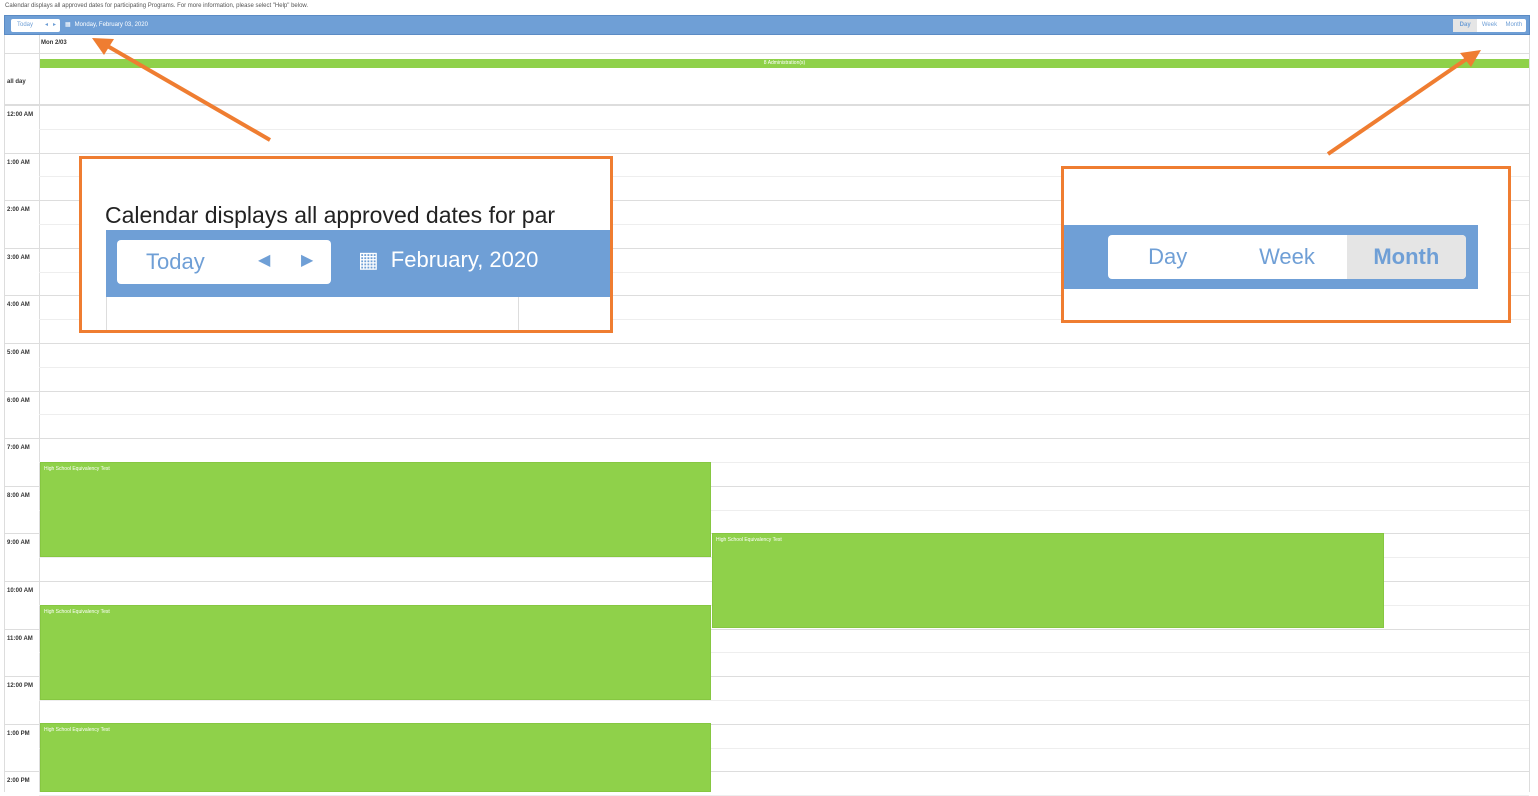 The image size is (1538, 796). I want to click on annotation-arrows, so click(786, 97).